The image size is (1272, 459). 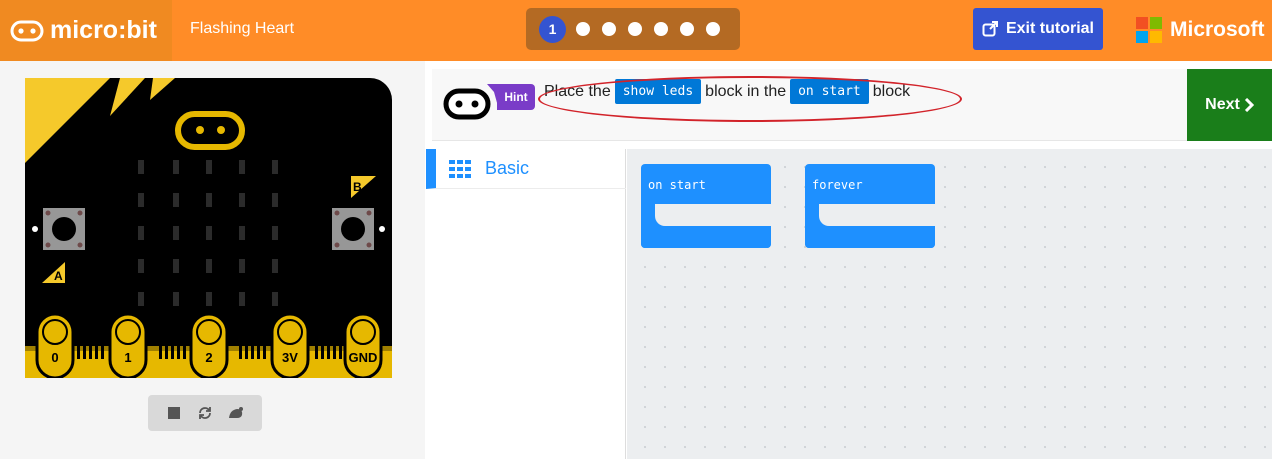 What do you see at coordinates (526, 304) in the screenshot?
I see `toolbox: Basic` at bounding box center [526, 304].